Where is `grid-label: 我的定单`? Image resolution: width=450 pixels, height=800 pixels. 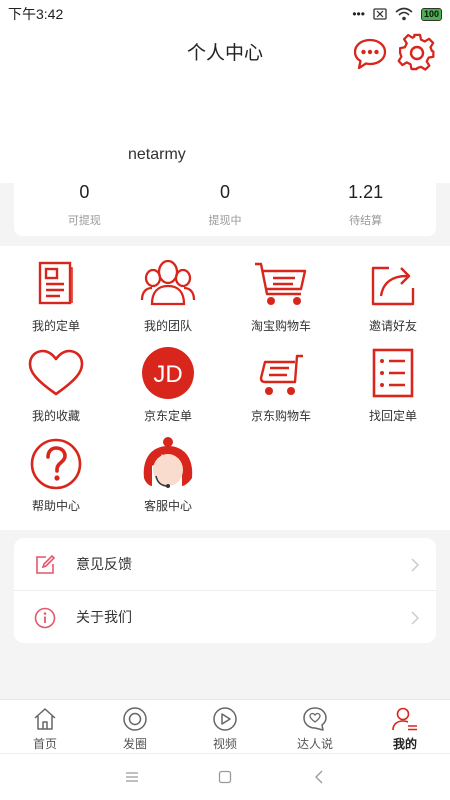 grid-label: 我的定单 is located at coordinates (55, 326).